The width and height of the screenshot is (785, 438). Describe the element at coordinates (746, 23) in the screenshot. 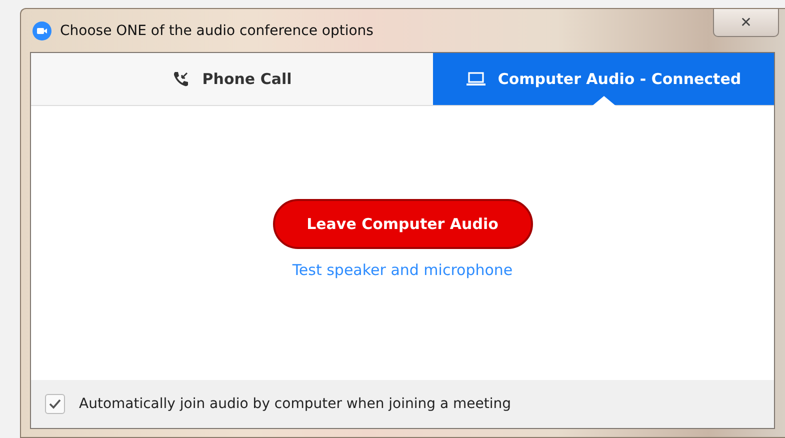

I see `close-button: ✕` at that location.